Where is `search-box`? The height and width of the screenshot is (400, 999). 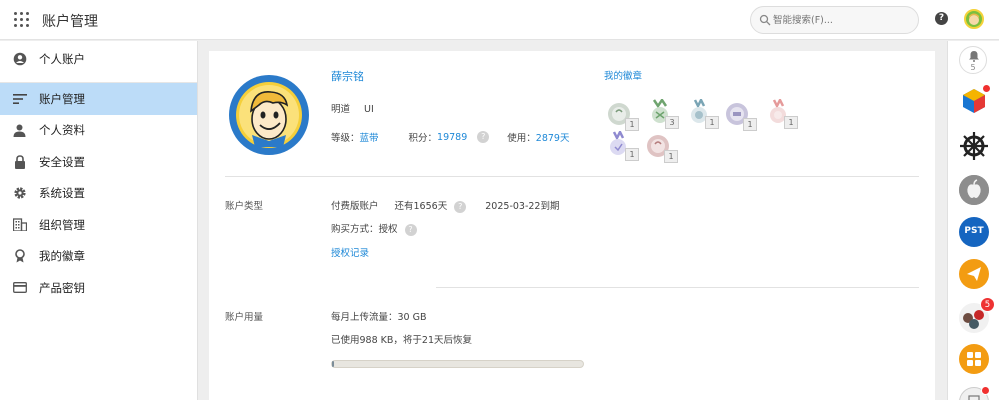
search-box is located at coordinates (834, 20).